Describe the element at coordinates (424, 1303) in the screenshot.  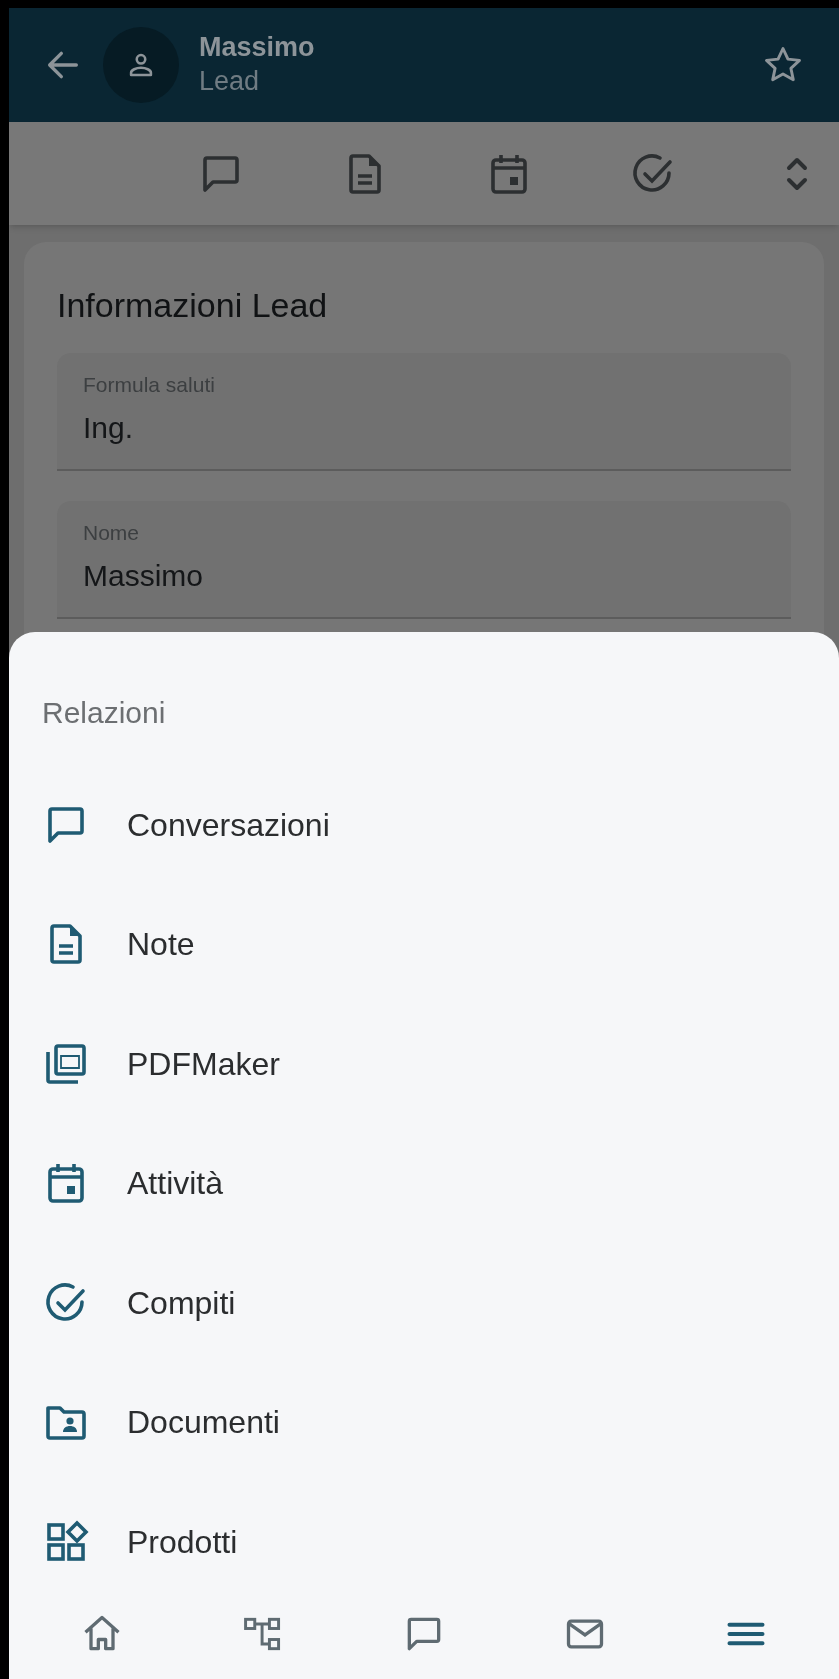
I see `relation-item: Compiti` at that location.